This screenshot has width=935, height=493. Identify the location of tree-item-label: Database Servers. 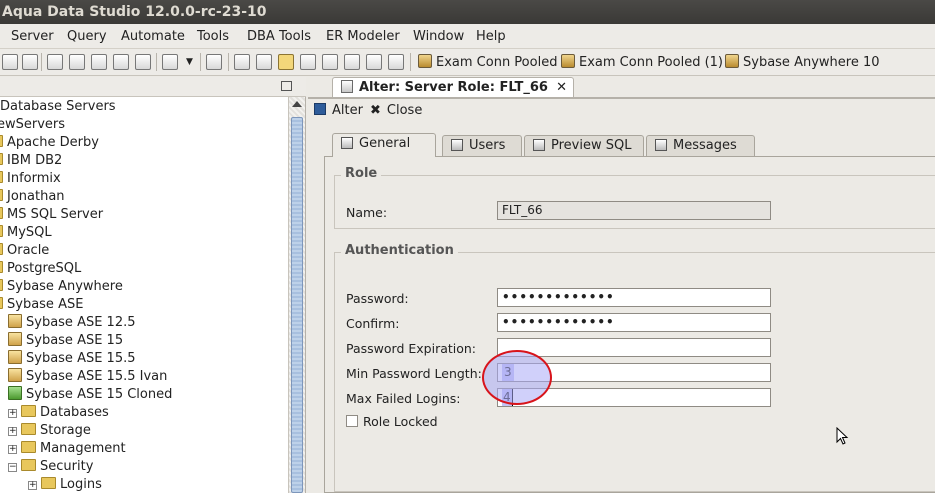
(58, 106).